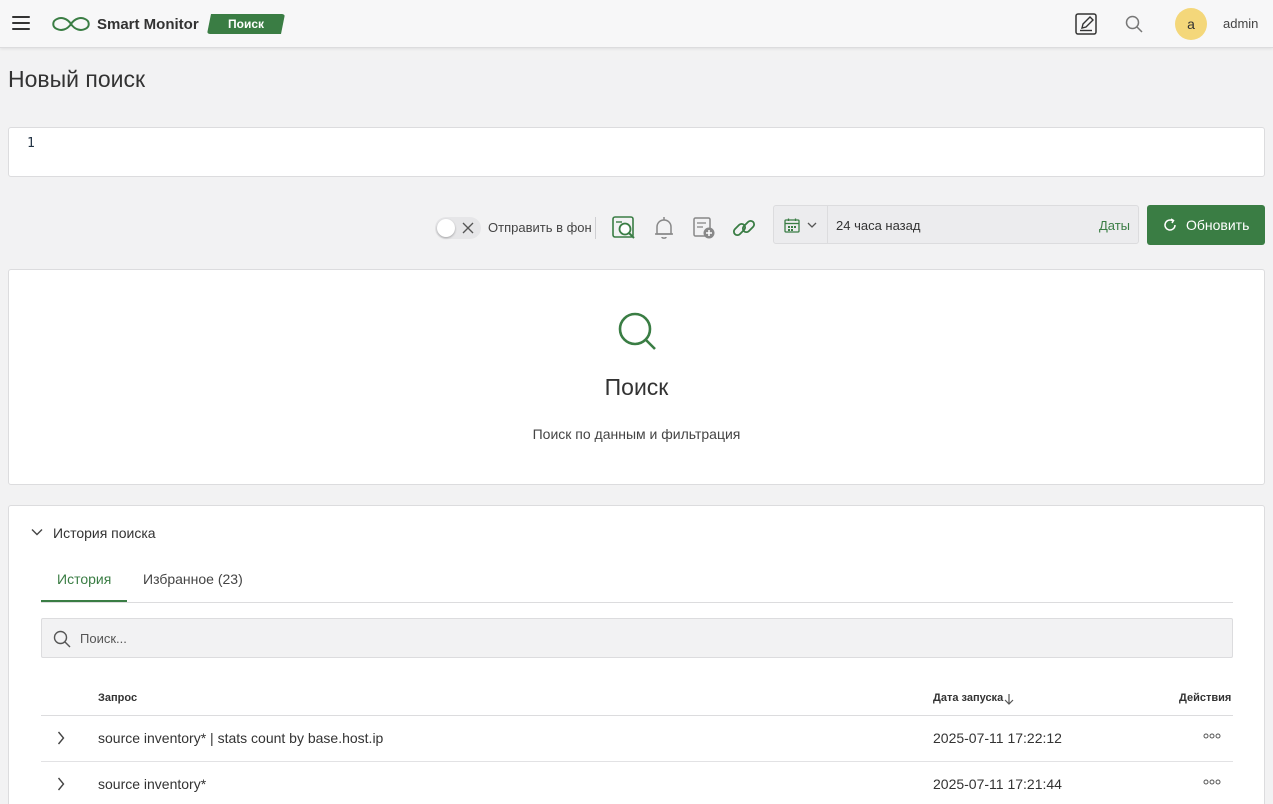 This screenshot has width=1273, height=804. What do you see at coordinates (744, 228) in the screenshot?
I see `link-icon` at bounding box center [744, 228].